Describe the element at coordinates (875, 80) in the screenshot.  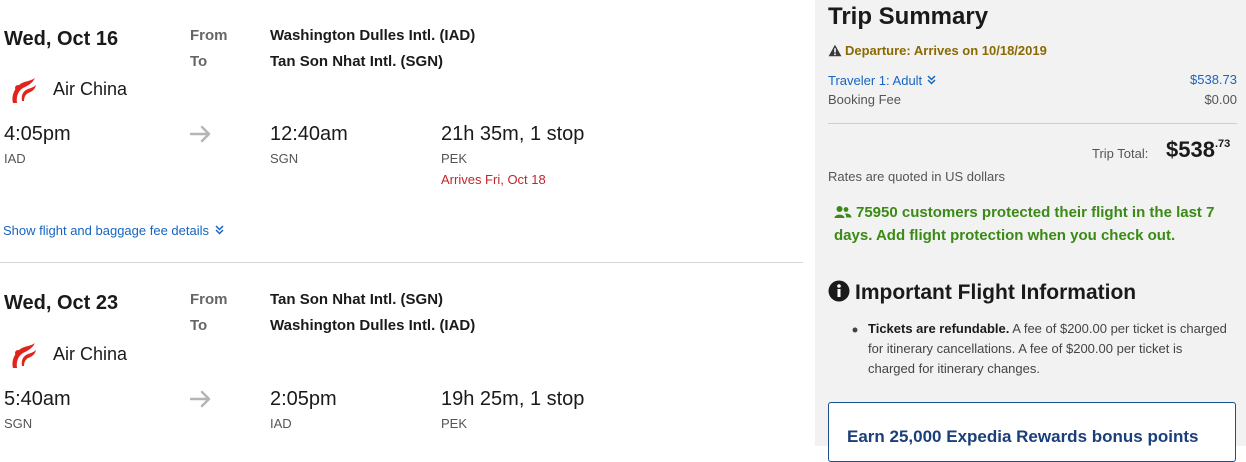
I see `traveler-label: Traveler 1: Adult` at that location.